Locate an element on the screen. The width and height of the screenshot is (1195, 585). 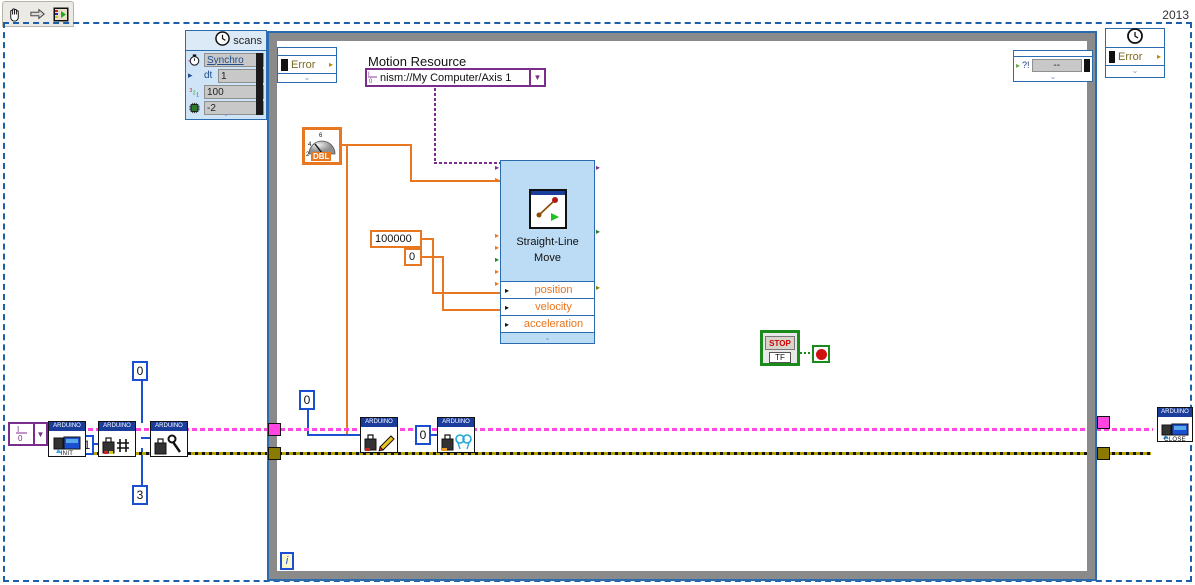
loop-zero-constant: 0 is located at coordinates (307, 400).